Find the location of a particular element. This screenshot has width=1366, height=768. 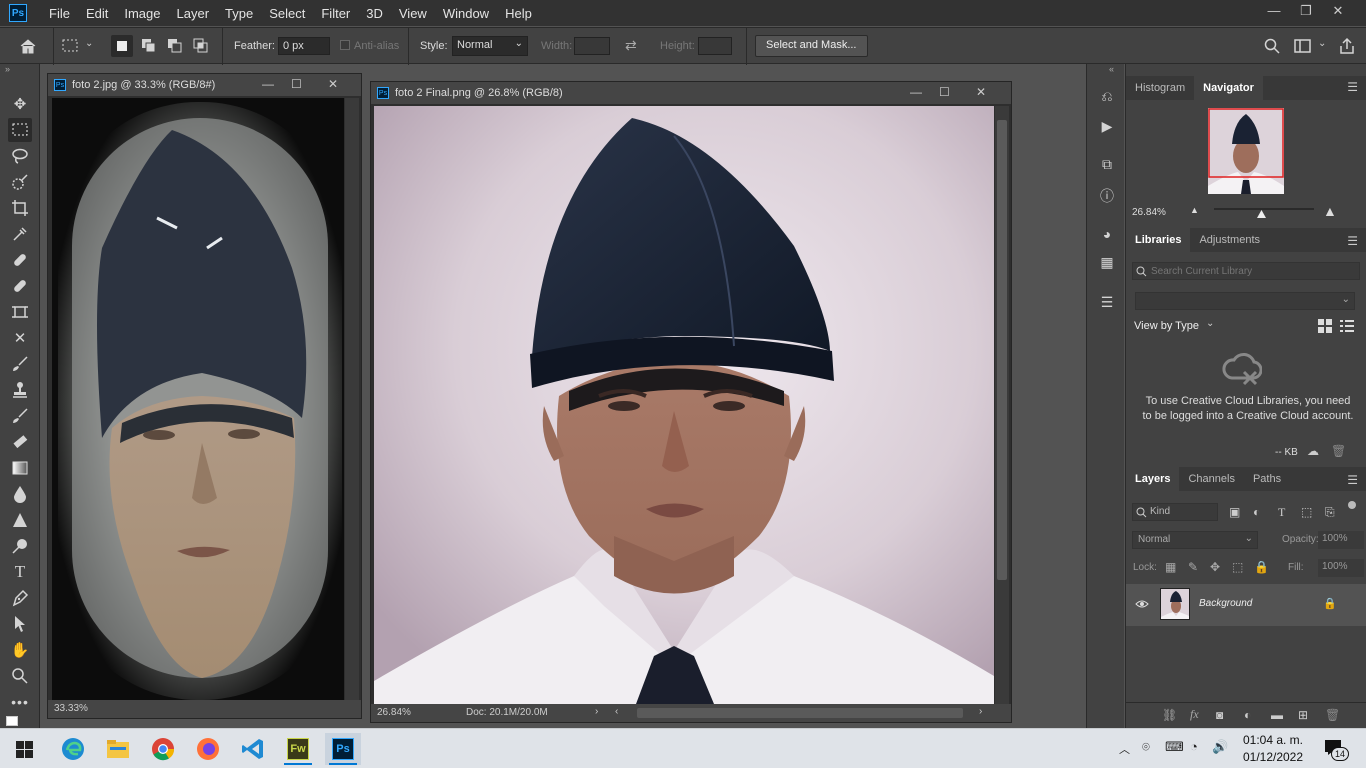

zoom-level: 26.84% is located at coordinates (394, 712).